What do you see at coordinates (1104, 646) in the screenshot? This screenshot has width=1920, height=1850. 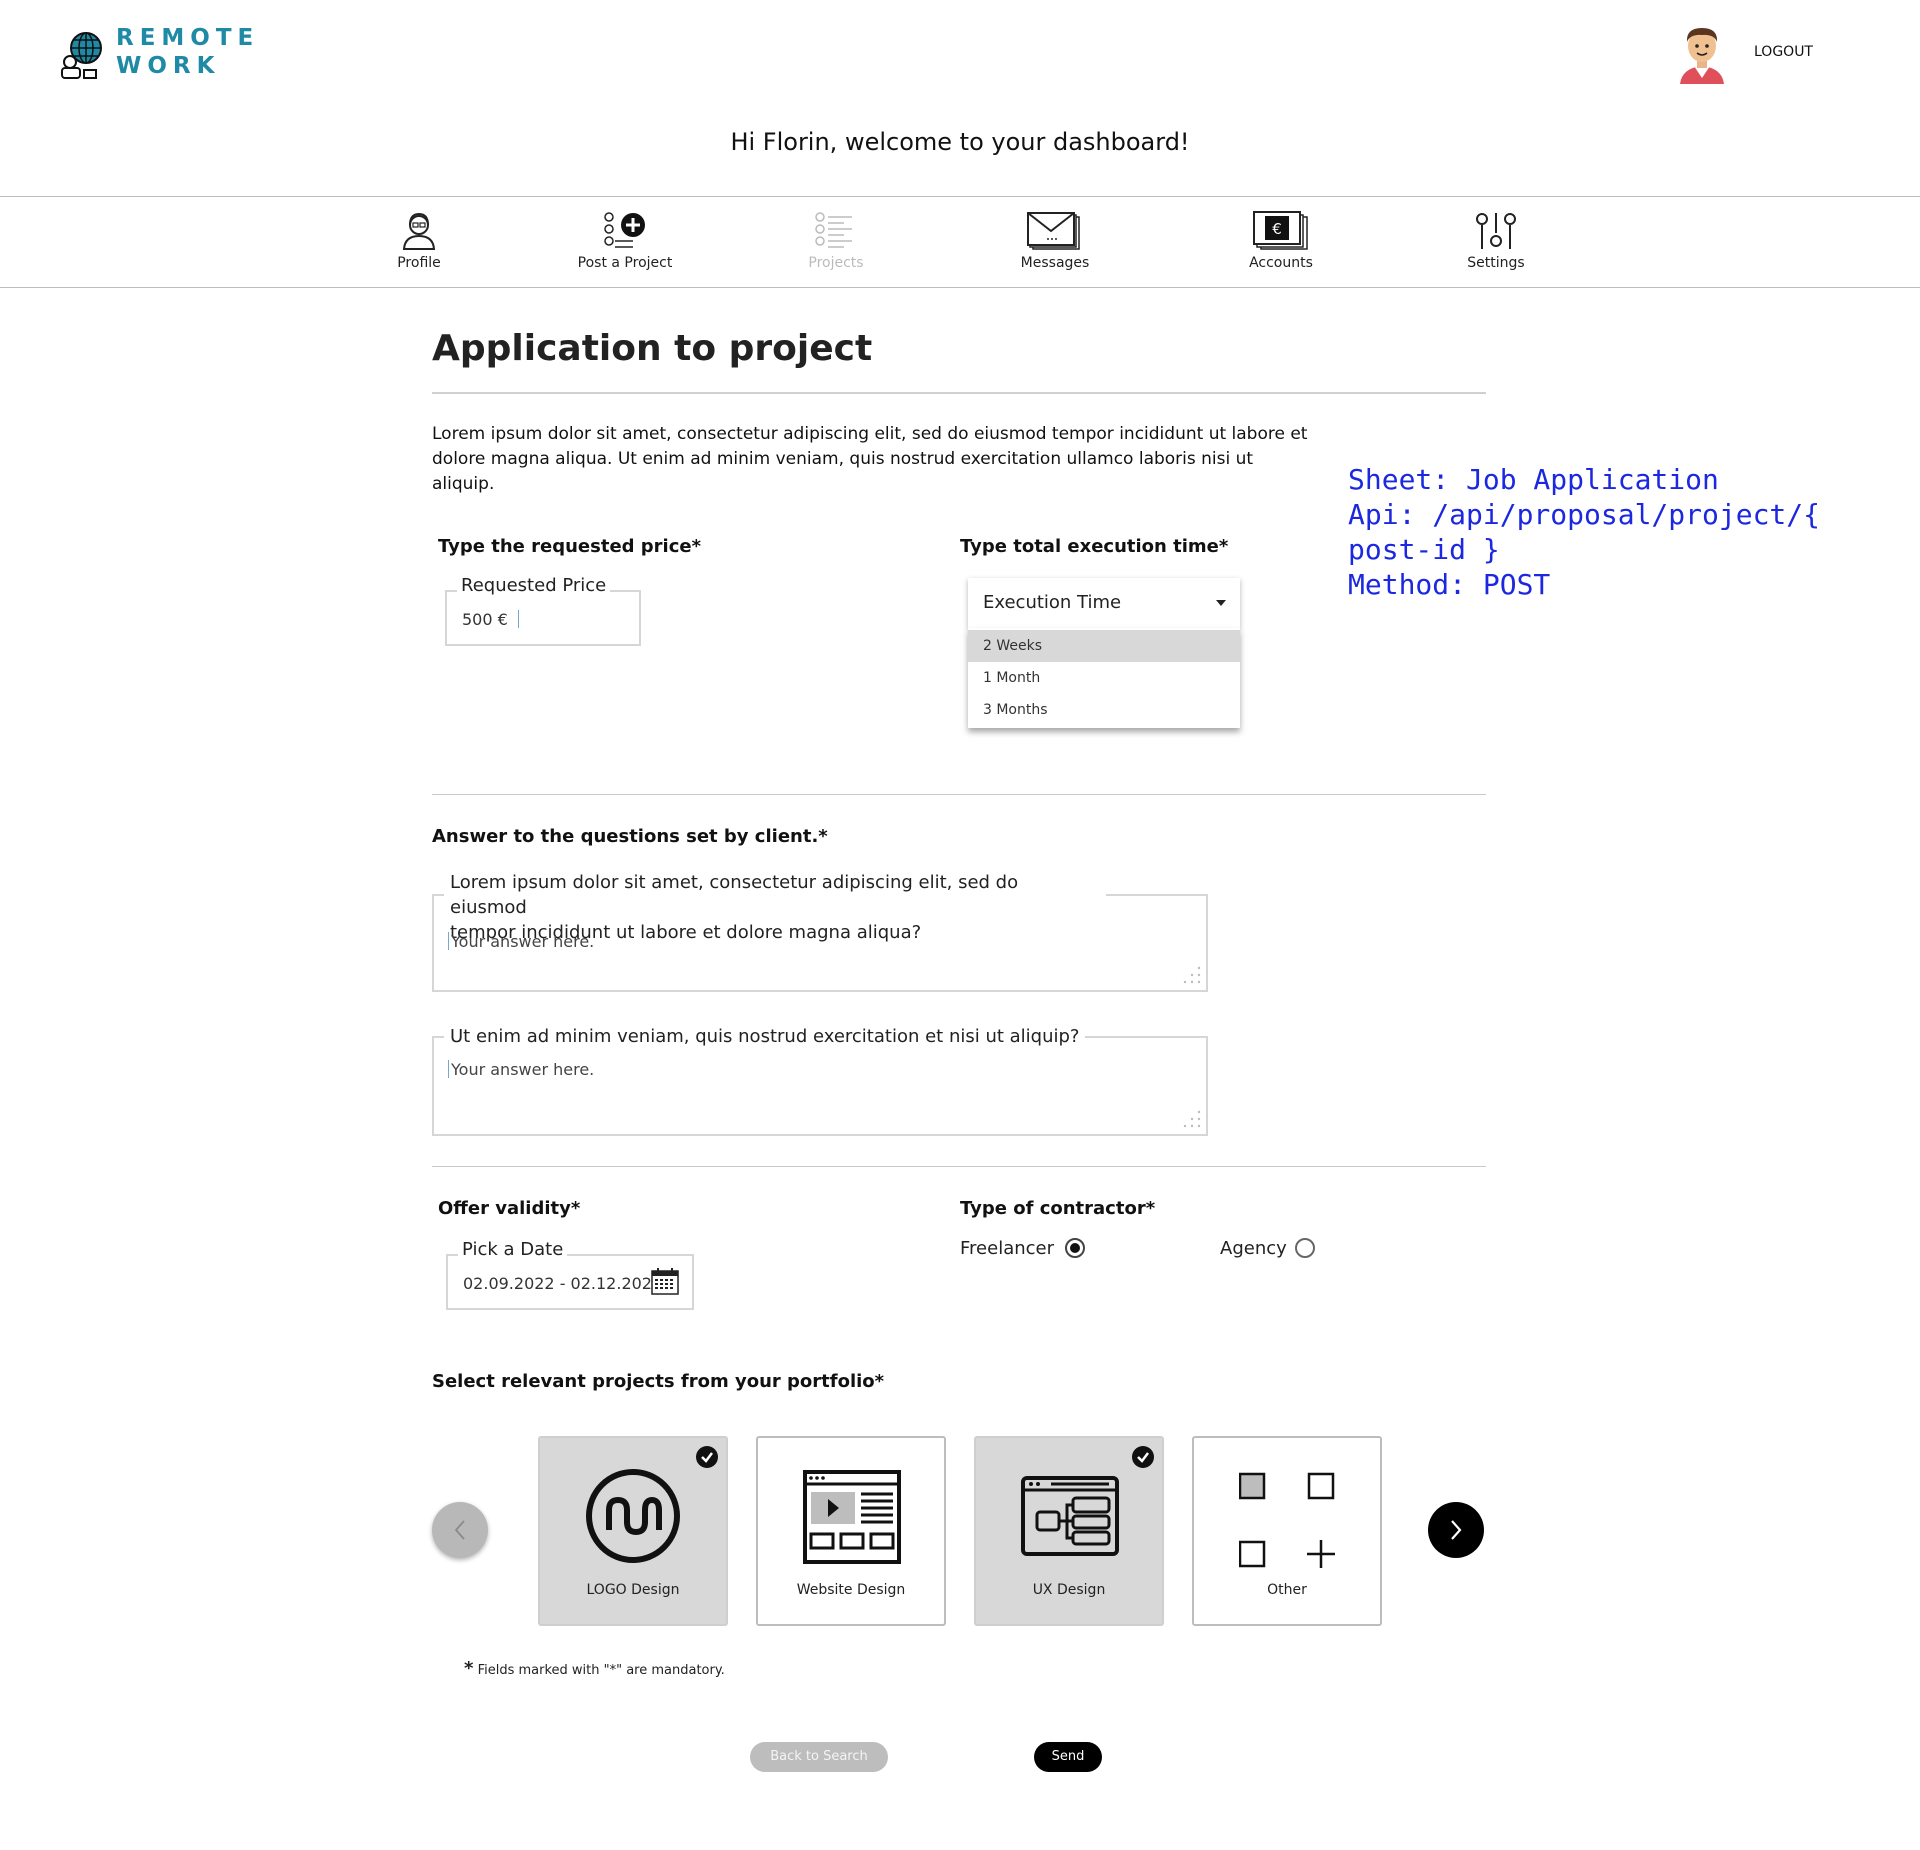 I see `menu-option-2-weeks: 2 Weeks` at bounding box center [1104, 646].